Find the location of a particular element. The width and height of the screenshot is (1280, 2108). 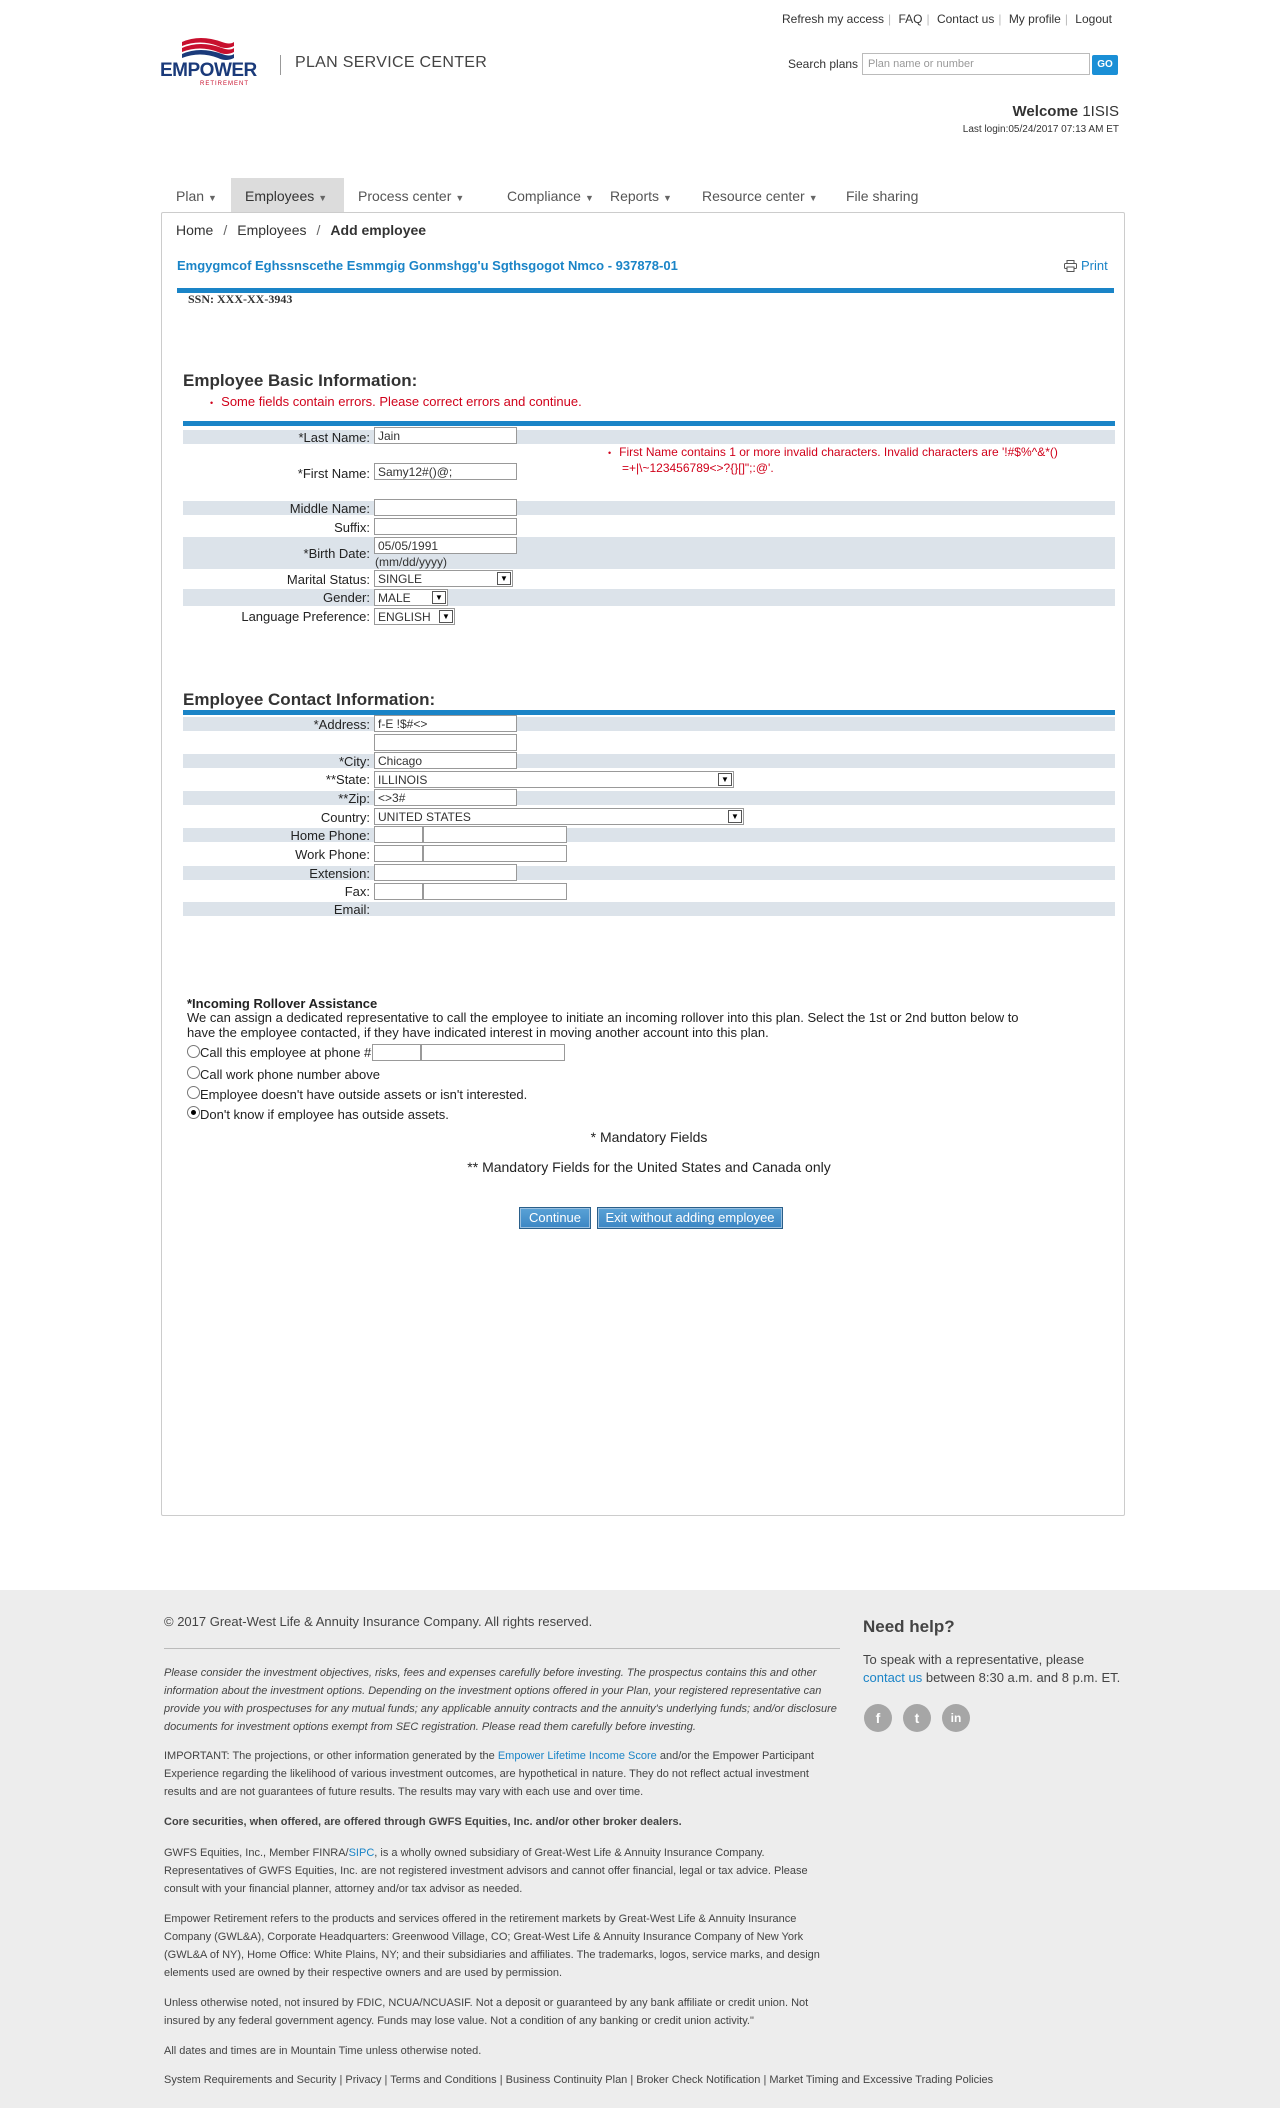

marital-status-label: Marital Status: is located at coordinates (328, 579).